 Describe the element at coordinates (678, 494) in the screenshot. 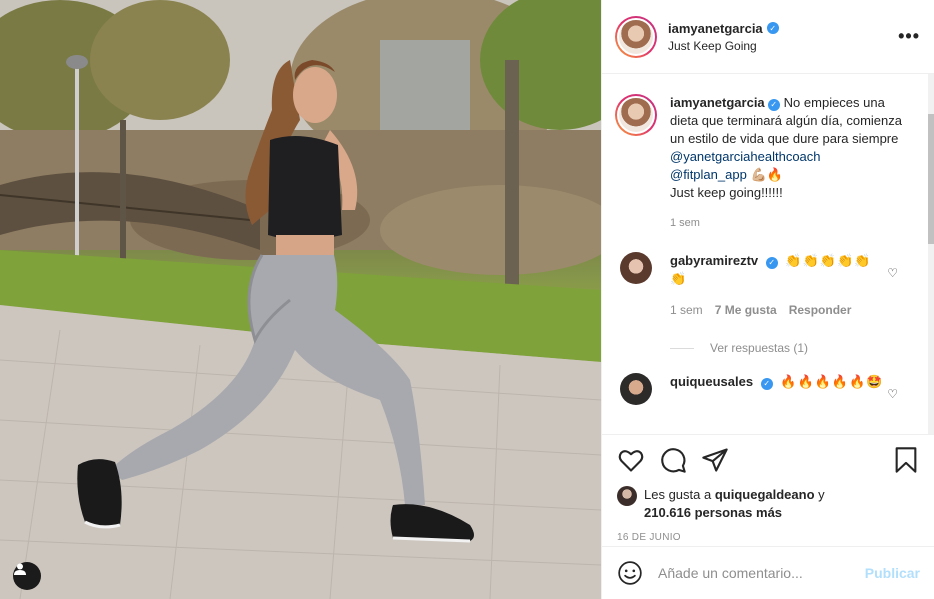

I see `likes-prefix: Les gusta a` at that location.